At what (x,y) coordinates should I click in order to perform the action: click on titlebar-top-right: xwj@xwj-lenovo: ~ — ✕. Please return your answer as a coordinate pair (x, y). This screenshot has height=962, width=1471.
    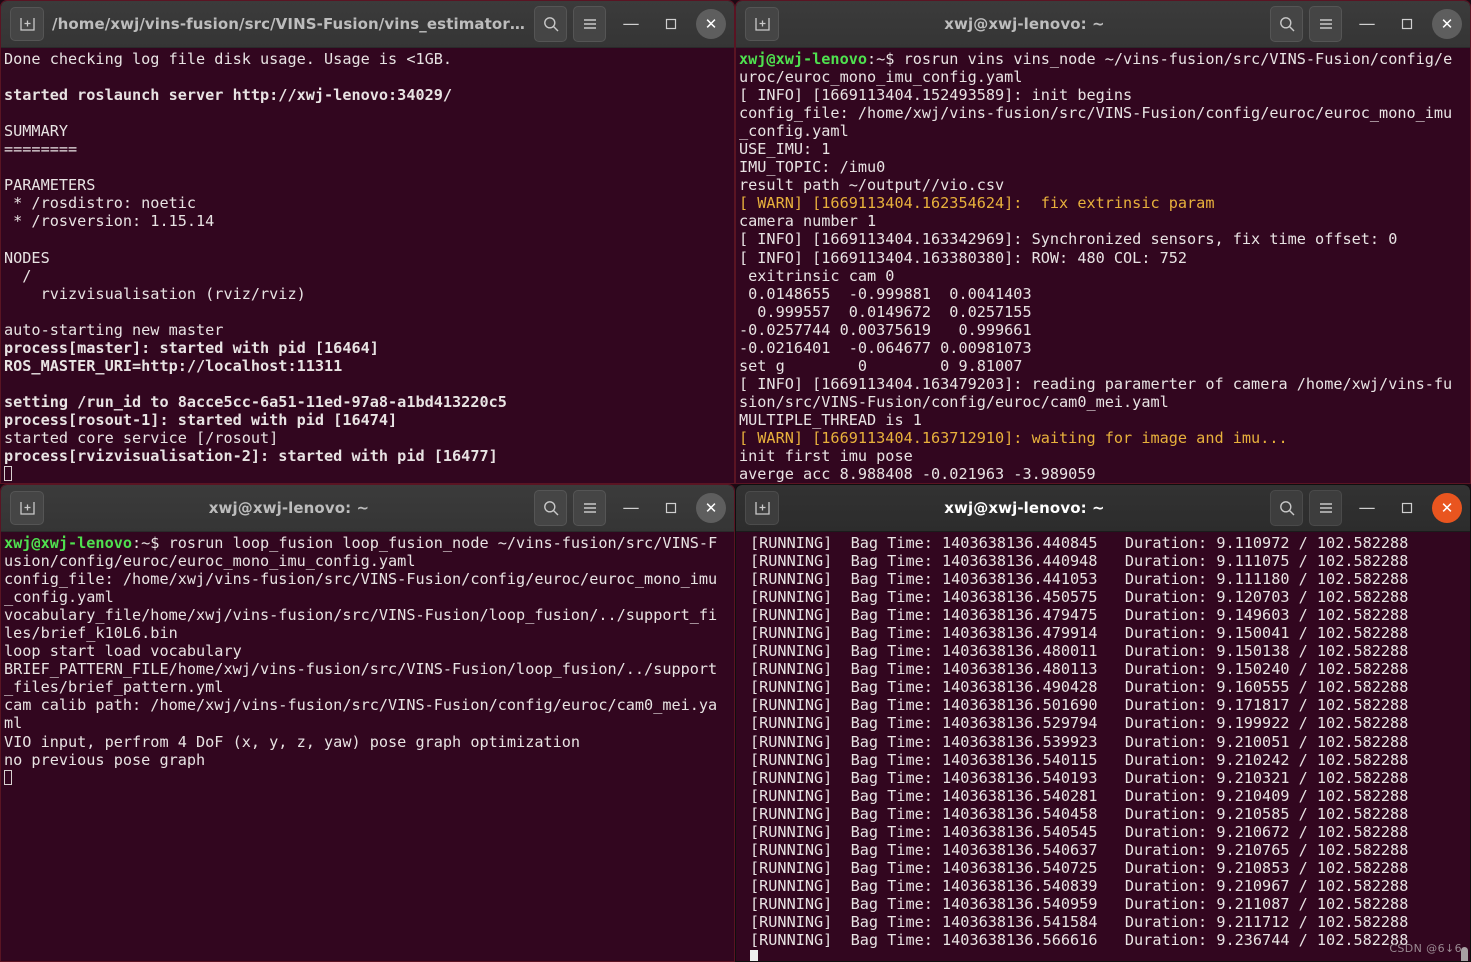
    Looking at the image, I should click on (1103, 24).